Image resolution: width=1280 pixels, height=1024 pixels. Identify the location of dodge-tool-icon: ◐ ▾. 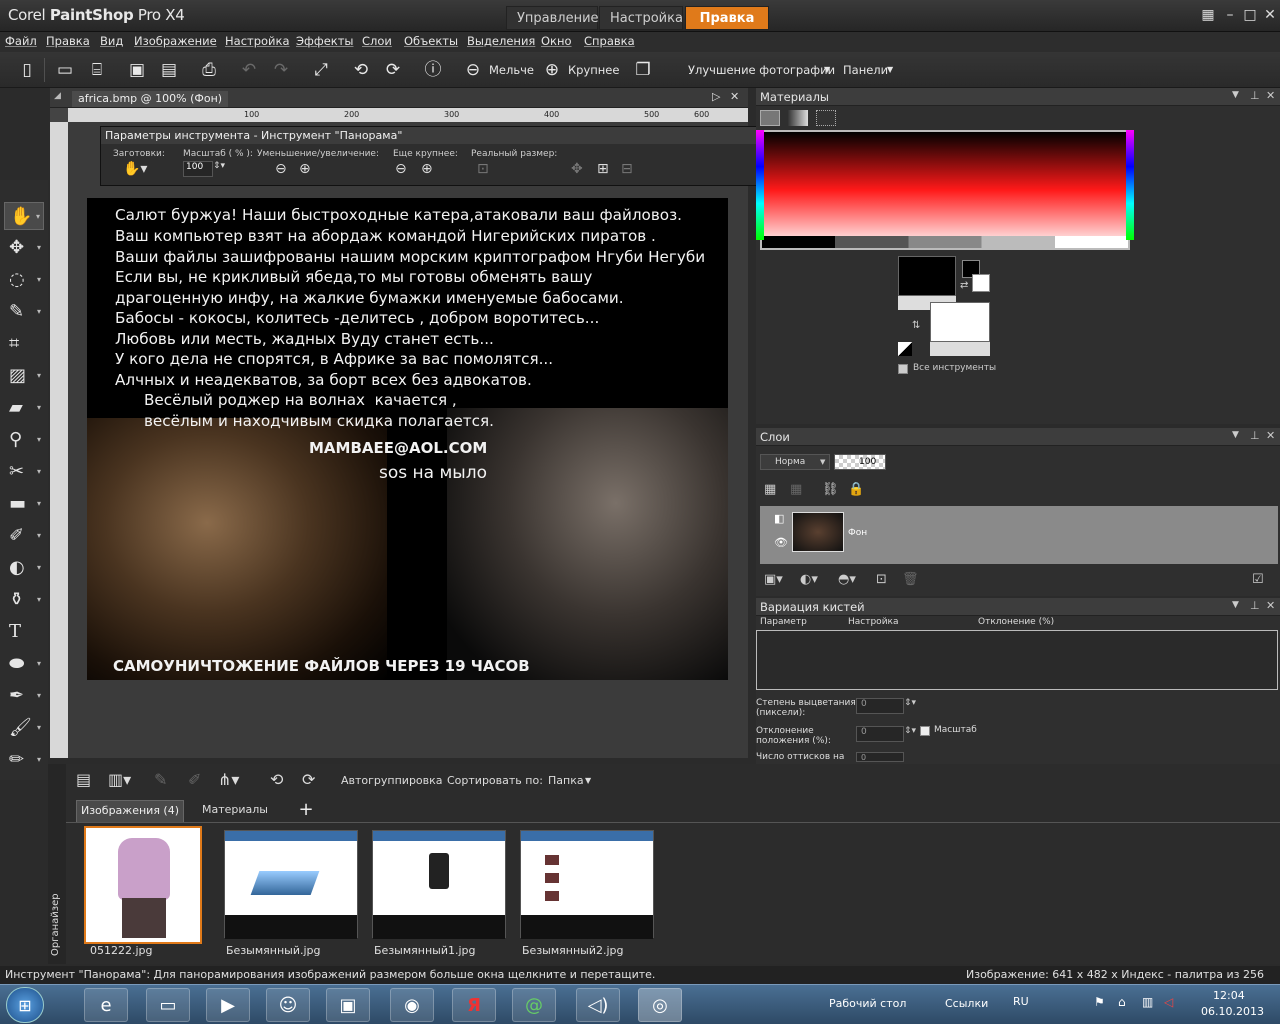
(24, 568).